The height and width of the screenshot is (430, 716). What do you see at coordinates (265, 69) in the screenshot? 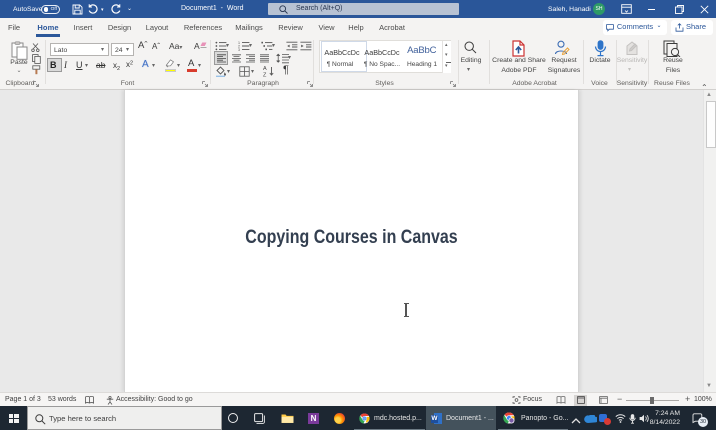
I see `svg-text: A` at bounding box center [265, 69].